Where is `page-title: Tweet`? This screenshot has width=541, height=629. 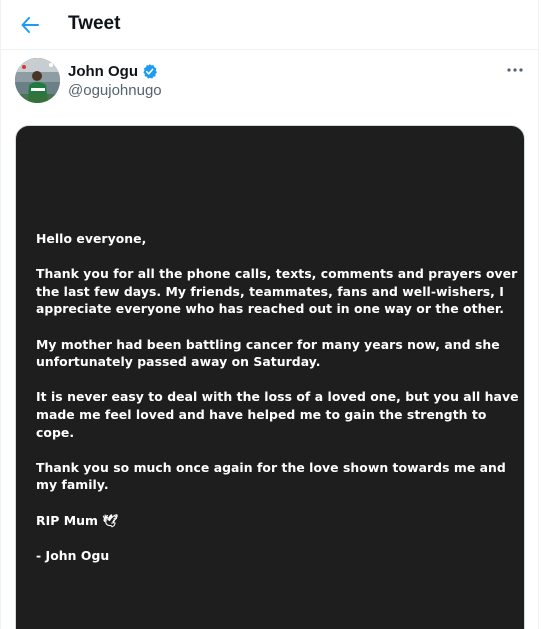 page-title: Tweet is located at coordinates (94, 23).